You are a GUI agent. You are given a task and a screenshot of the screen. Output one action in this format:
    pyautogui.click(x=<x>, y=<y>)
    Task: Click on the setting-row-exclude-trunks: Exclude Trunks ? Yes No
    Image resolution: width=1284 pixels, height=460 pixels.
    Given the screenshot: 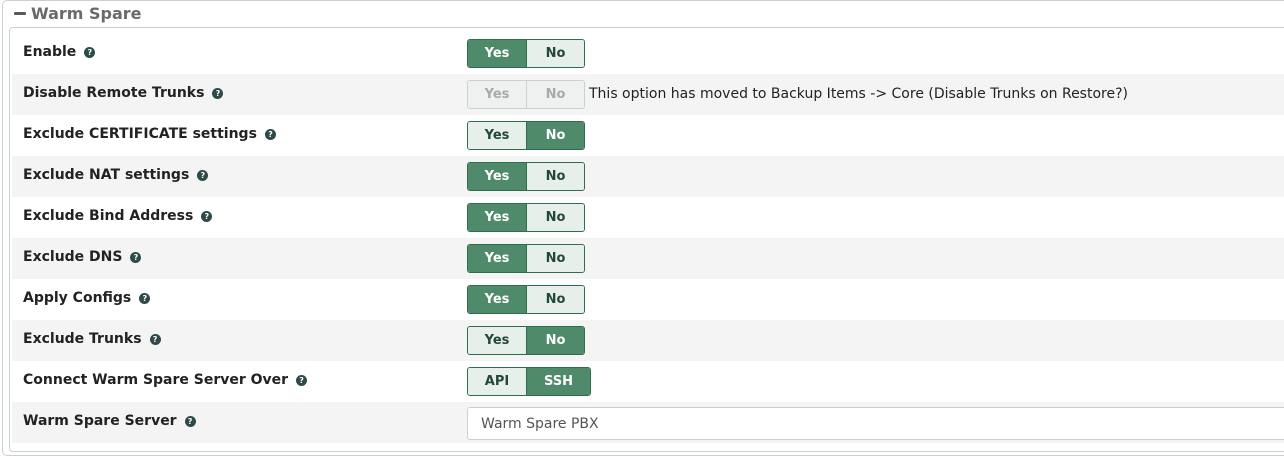 What is the action you would take?
    pyautogui.click(x=648, y=340)
    